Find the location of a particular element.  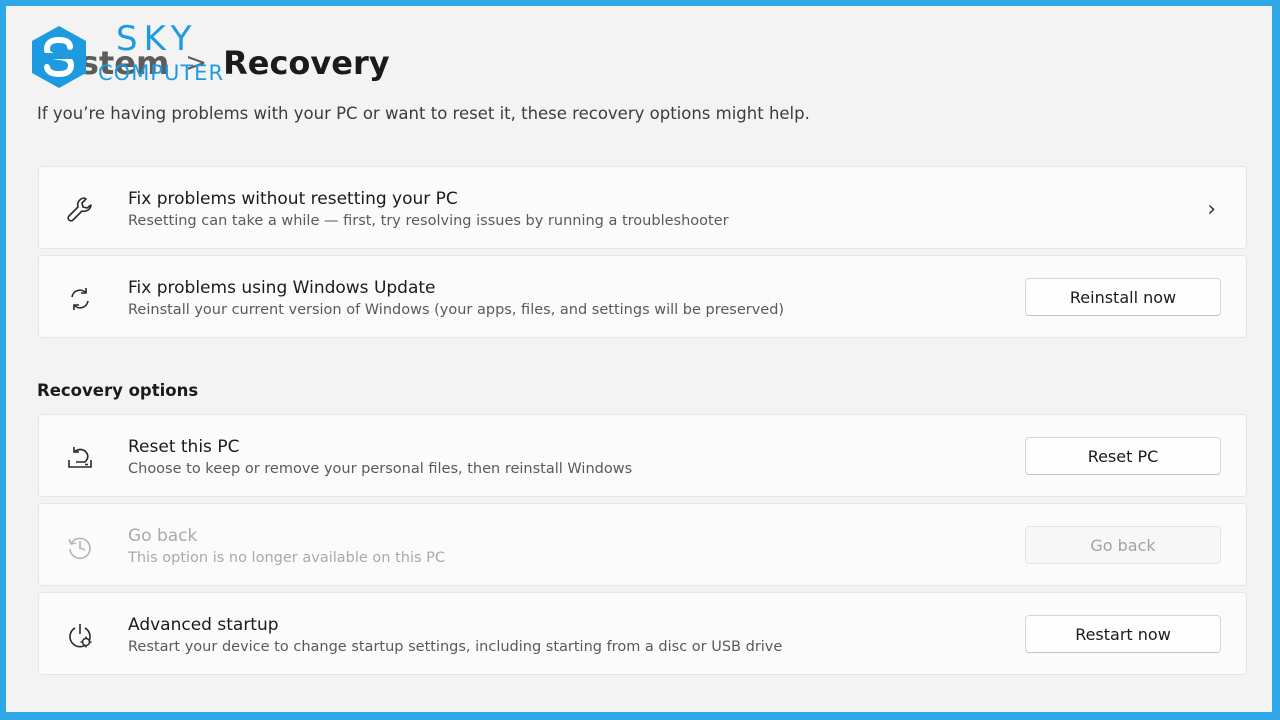

card-title: Go back is located at coordinates (163, 536).